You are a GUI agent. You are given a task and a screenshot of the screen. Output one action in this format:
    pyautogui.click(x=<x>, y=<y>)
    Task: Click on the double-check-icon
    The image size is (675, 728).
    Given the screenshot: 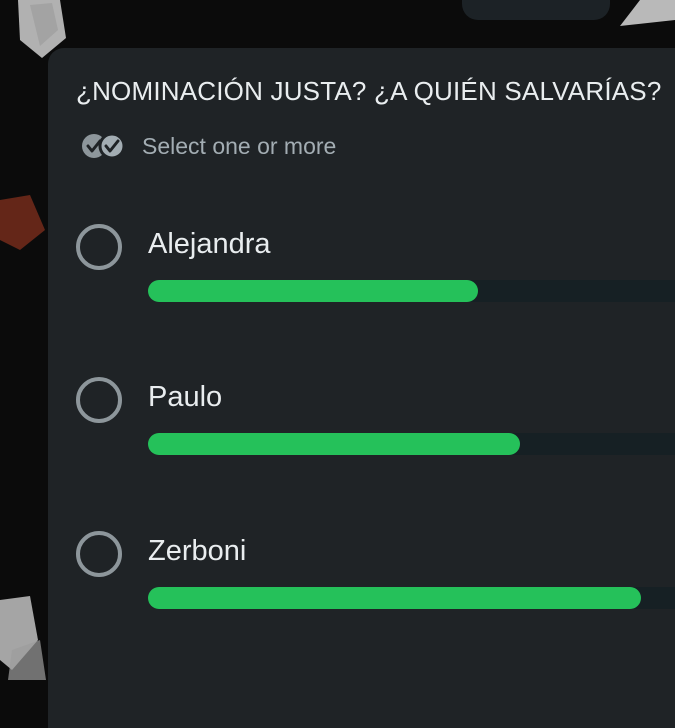 What is the action you would take?
    pyautogui.click(x=104, y=146)
    